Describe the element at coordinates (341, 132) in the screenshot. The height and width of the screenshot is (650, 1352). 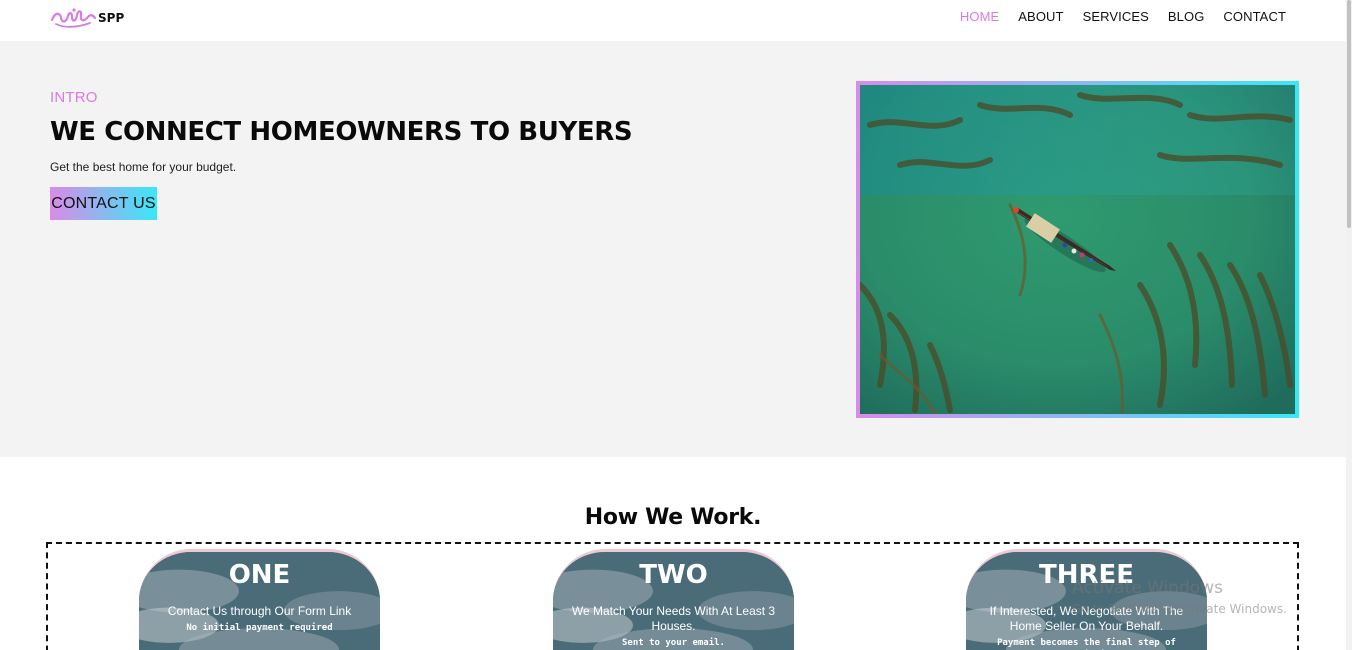
I see `hero-headline: WE CONNECT HOMEOWNERS TO BUYERS` at that location.